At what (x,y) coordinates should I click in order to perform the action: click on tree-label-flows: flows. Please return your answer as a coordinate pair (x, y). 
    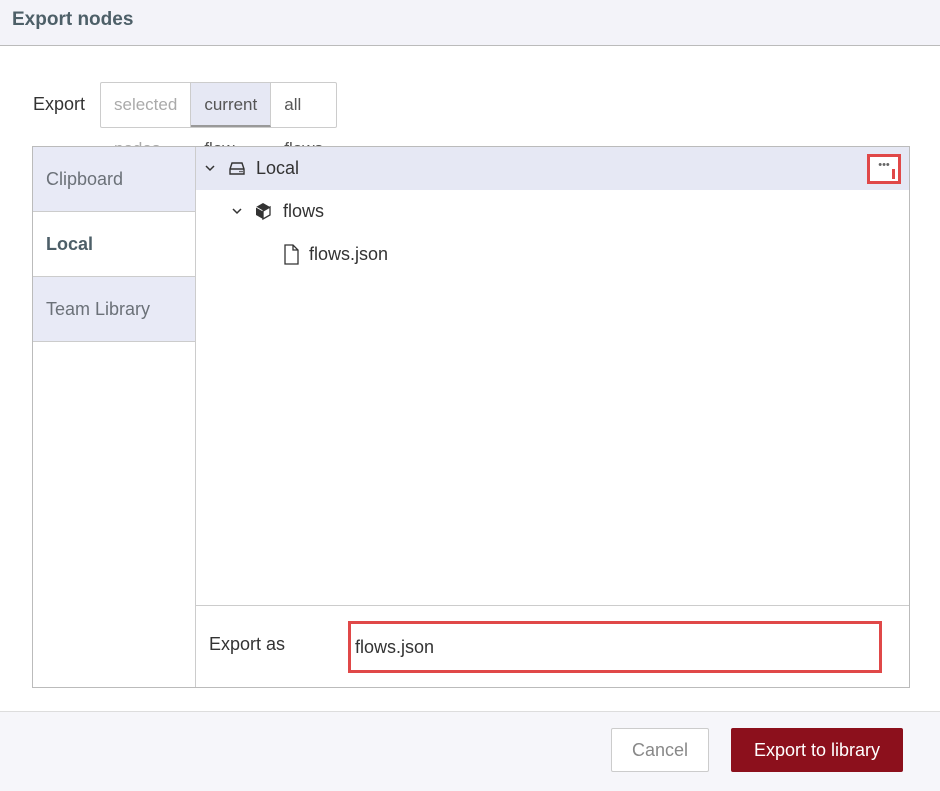
    Looking at the image, I should click on (304, 211).